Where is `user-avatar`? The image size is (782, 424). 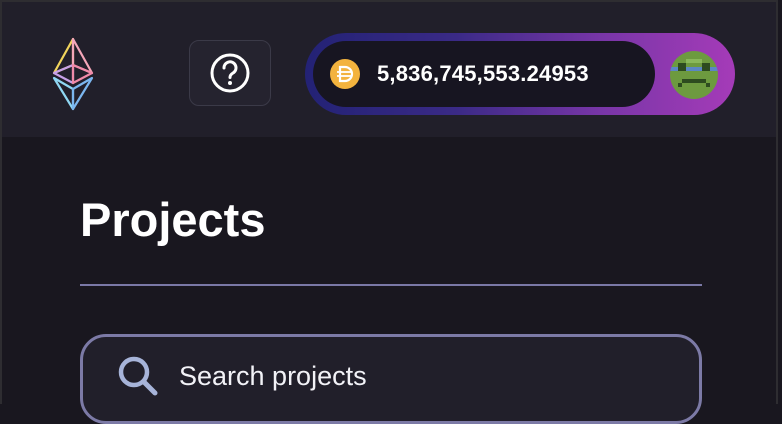
user-avatar is located at coordinates (694, 75).